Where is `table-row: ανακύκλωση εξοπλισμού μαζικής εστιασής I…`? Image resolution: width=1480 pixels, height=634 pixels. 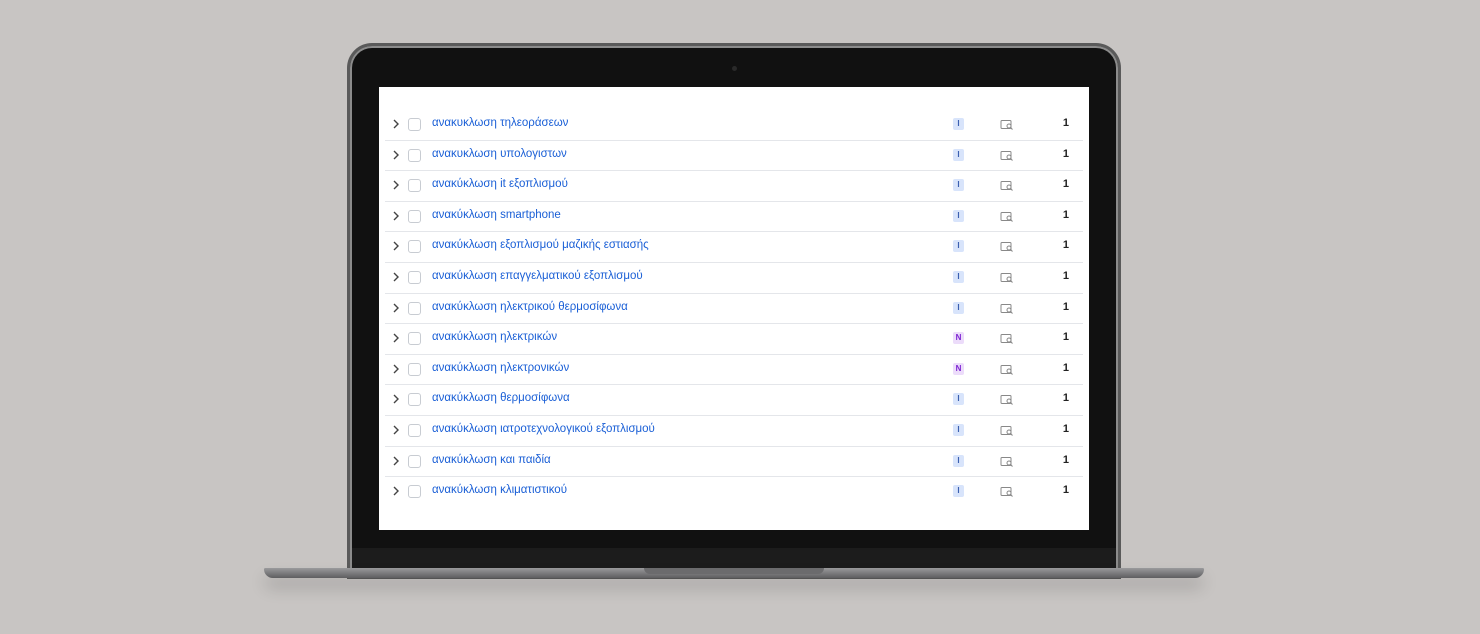
table-row: ανακύκλωση εξοπλισμού μαζικής εστιασής I… is located at coordinates (734, 247).